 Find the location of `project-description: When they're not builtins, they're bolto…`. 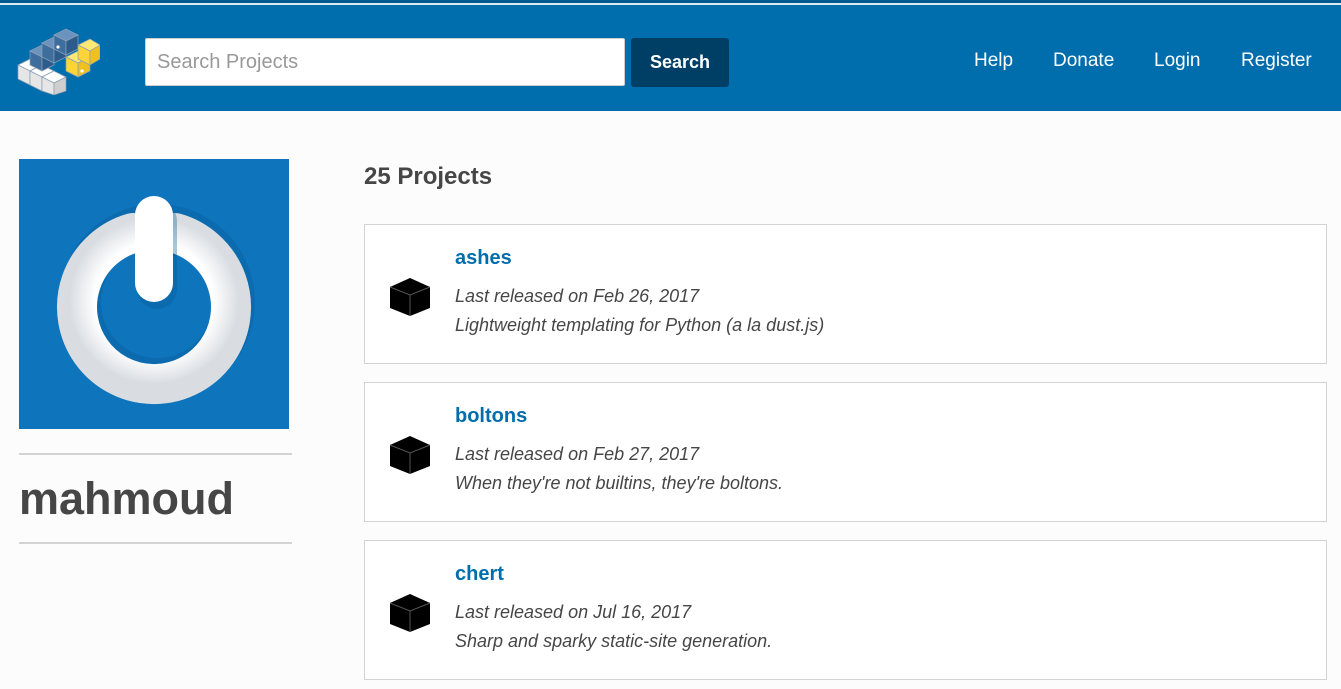

project-description: When they're not builtins, they're bolto… is located at coordinates (619, 483).